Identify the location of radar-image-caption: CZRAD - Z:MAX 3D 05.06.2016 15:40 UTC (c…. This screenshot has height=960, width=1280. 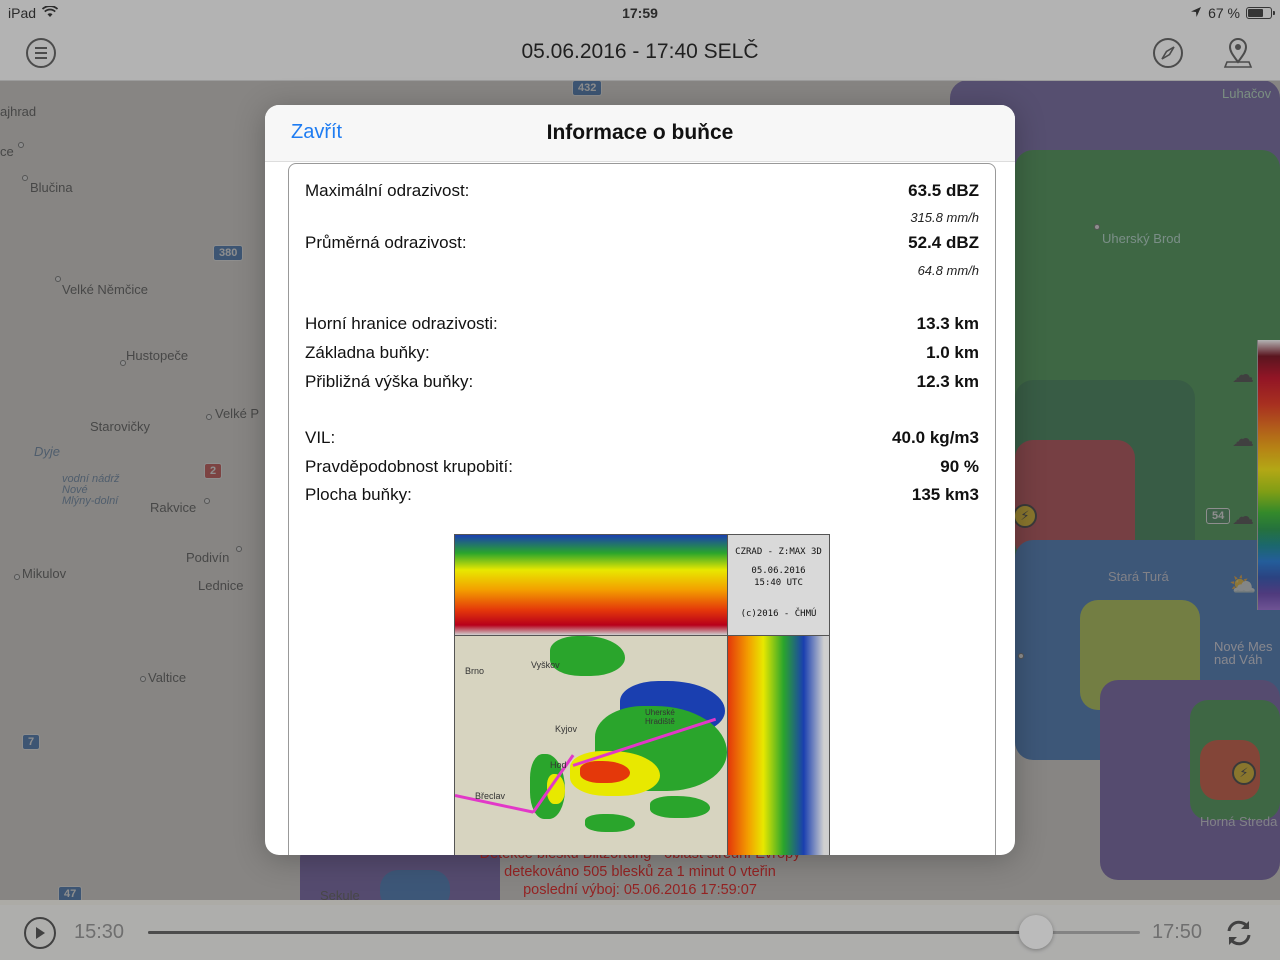
(778, 585).